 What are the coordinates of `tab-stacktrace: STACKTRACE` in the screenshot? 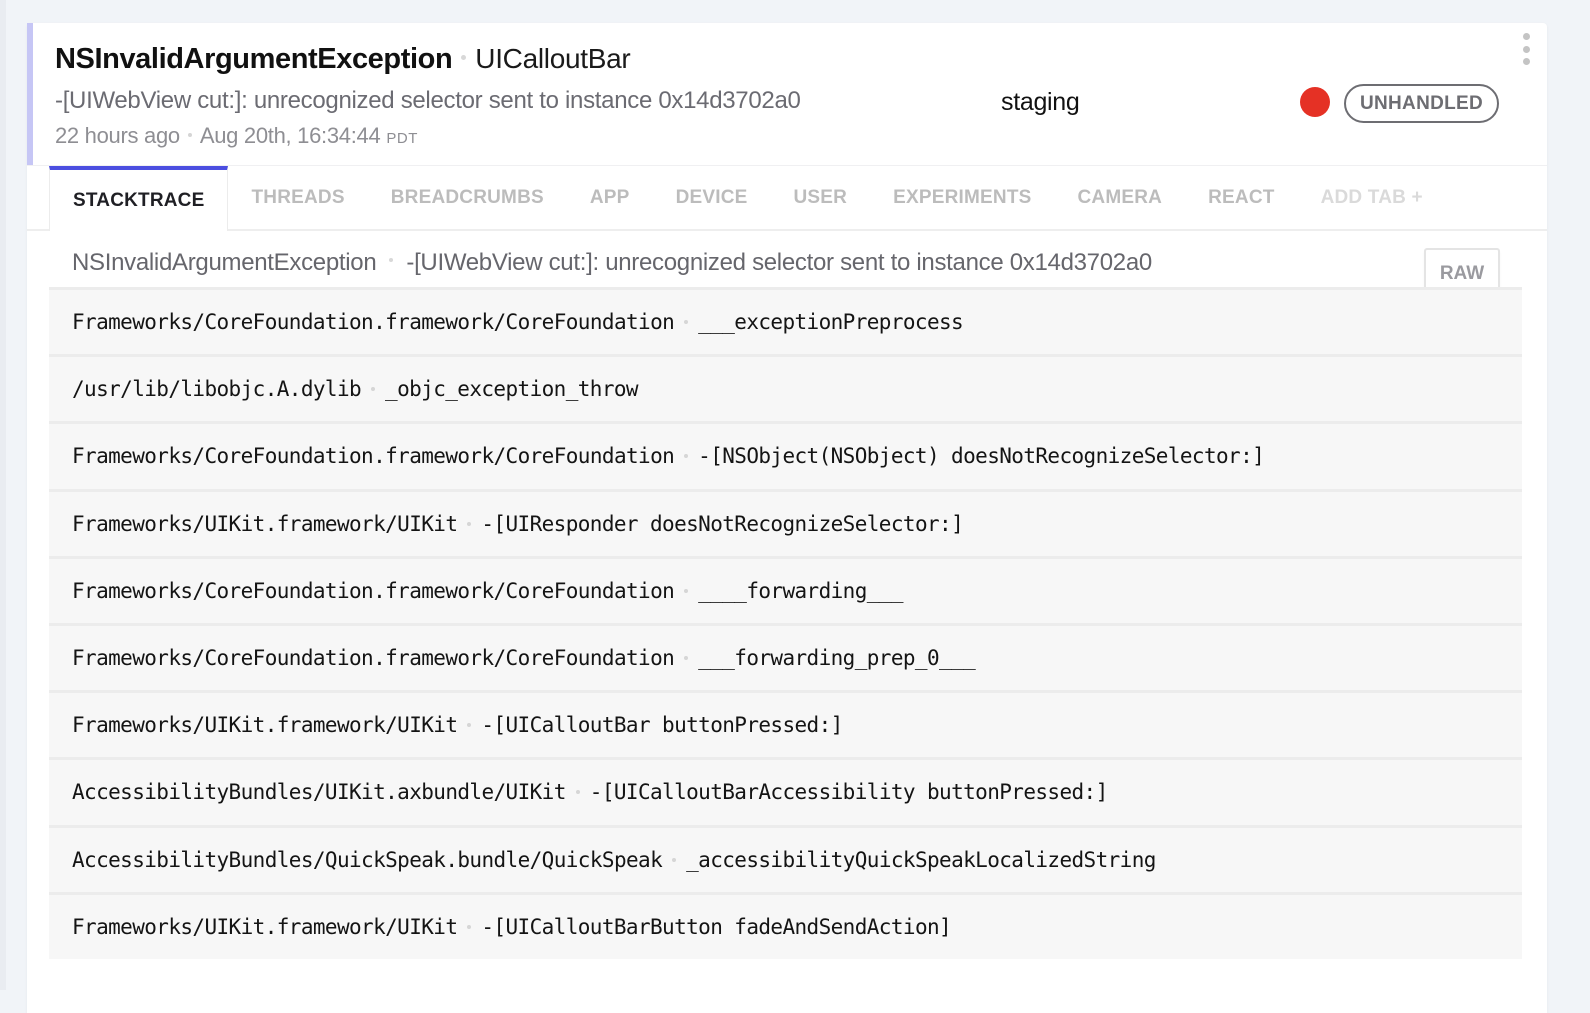 It's located at (139, 198).